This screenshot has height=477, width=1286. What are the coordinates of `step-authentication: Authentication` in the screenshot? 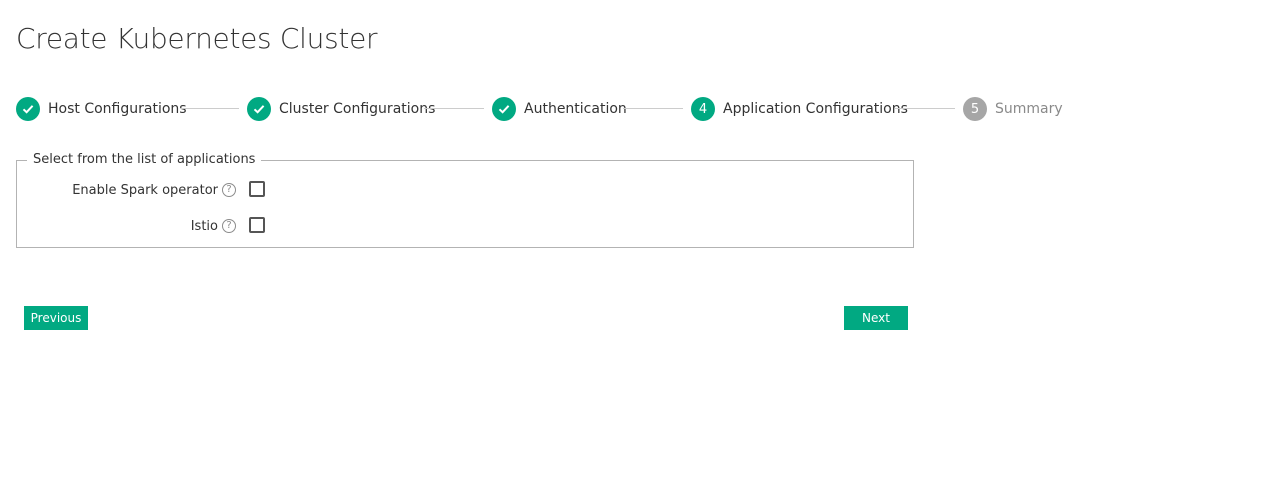 It's located at (559, 109).